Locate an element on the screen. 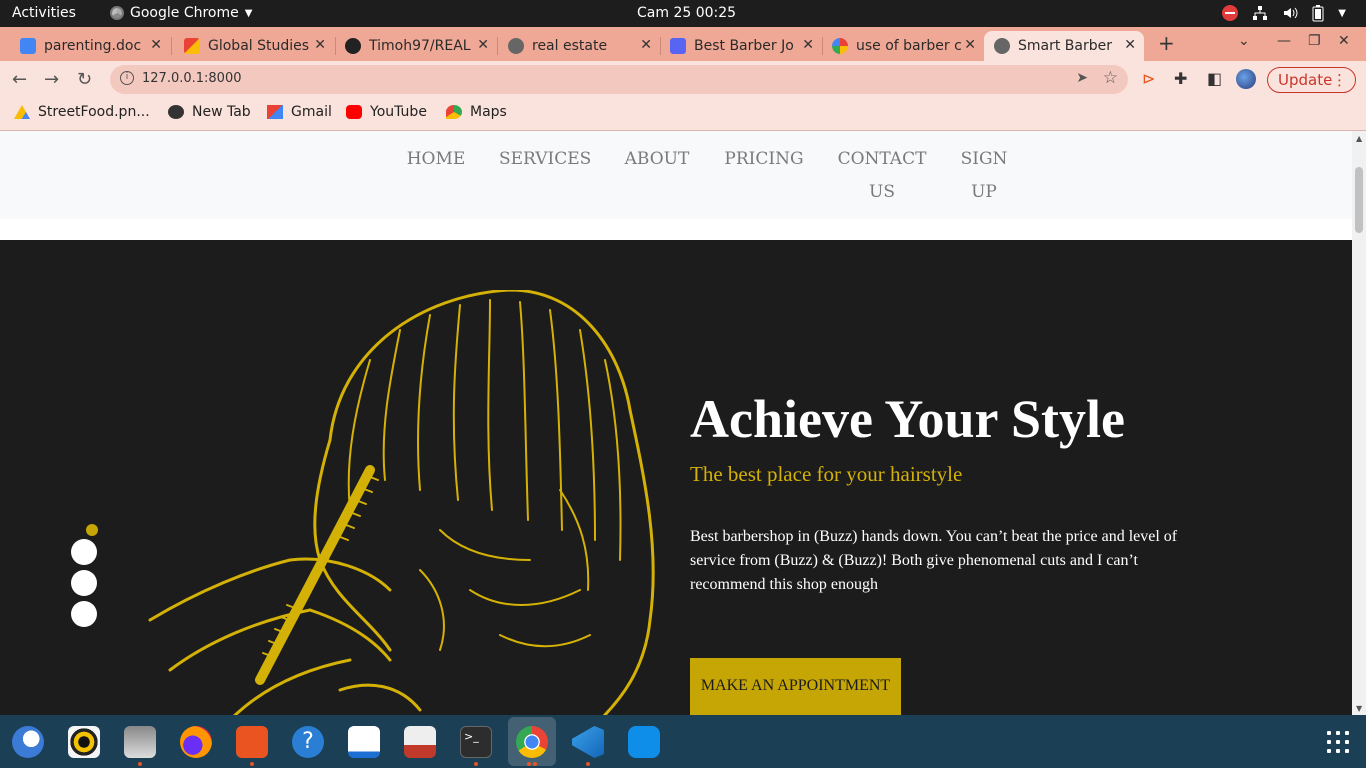  terminal-icon: >_ is located at coordinates (476, 742).